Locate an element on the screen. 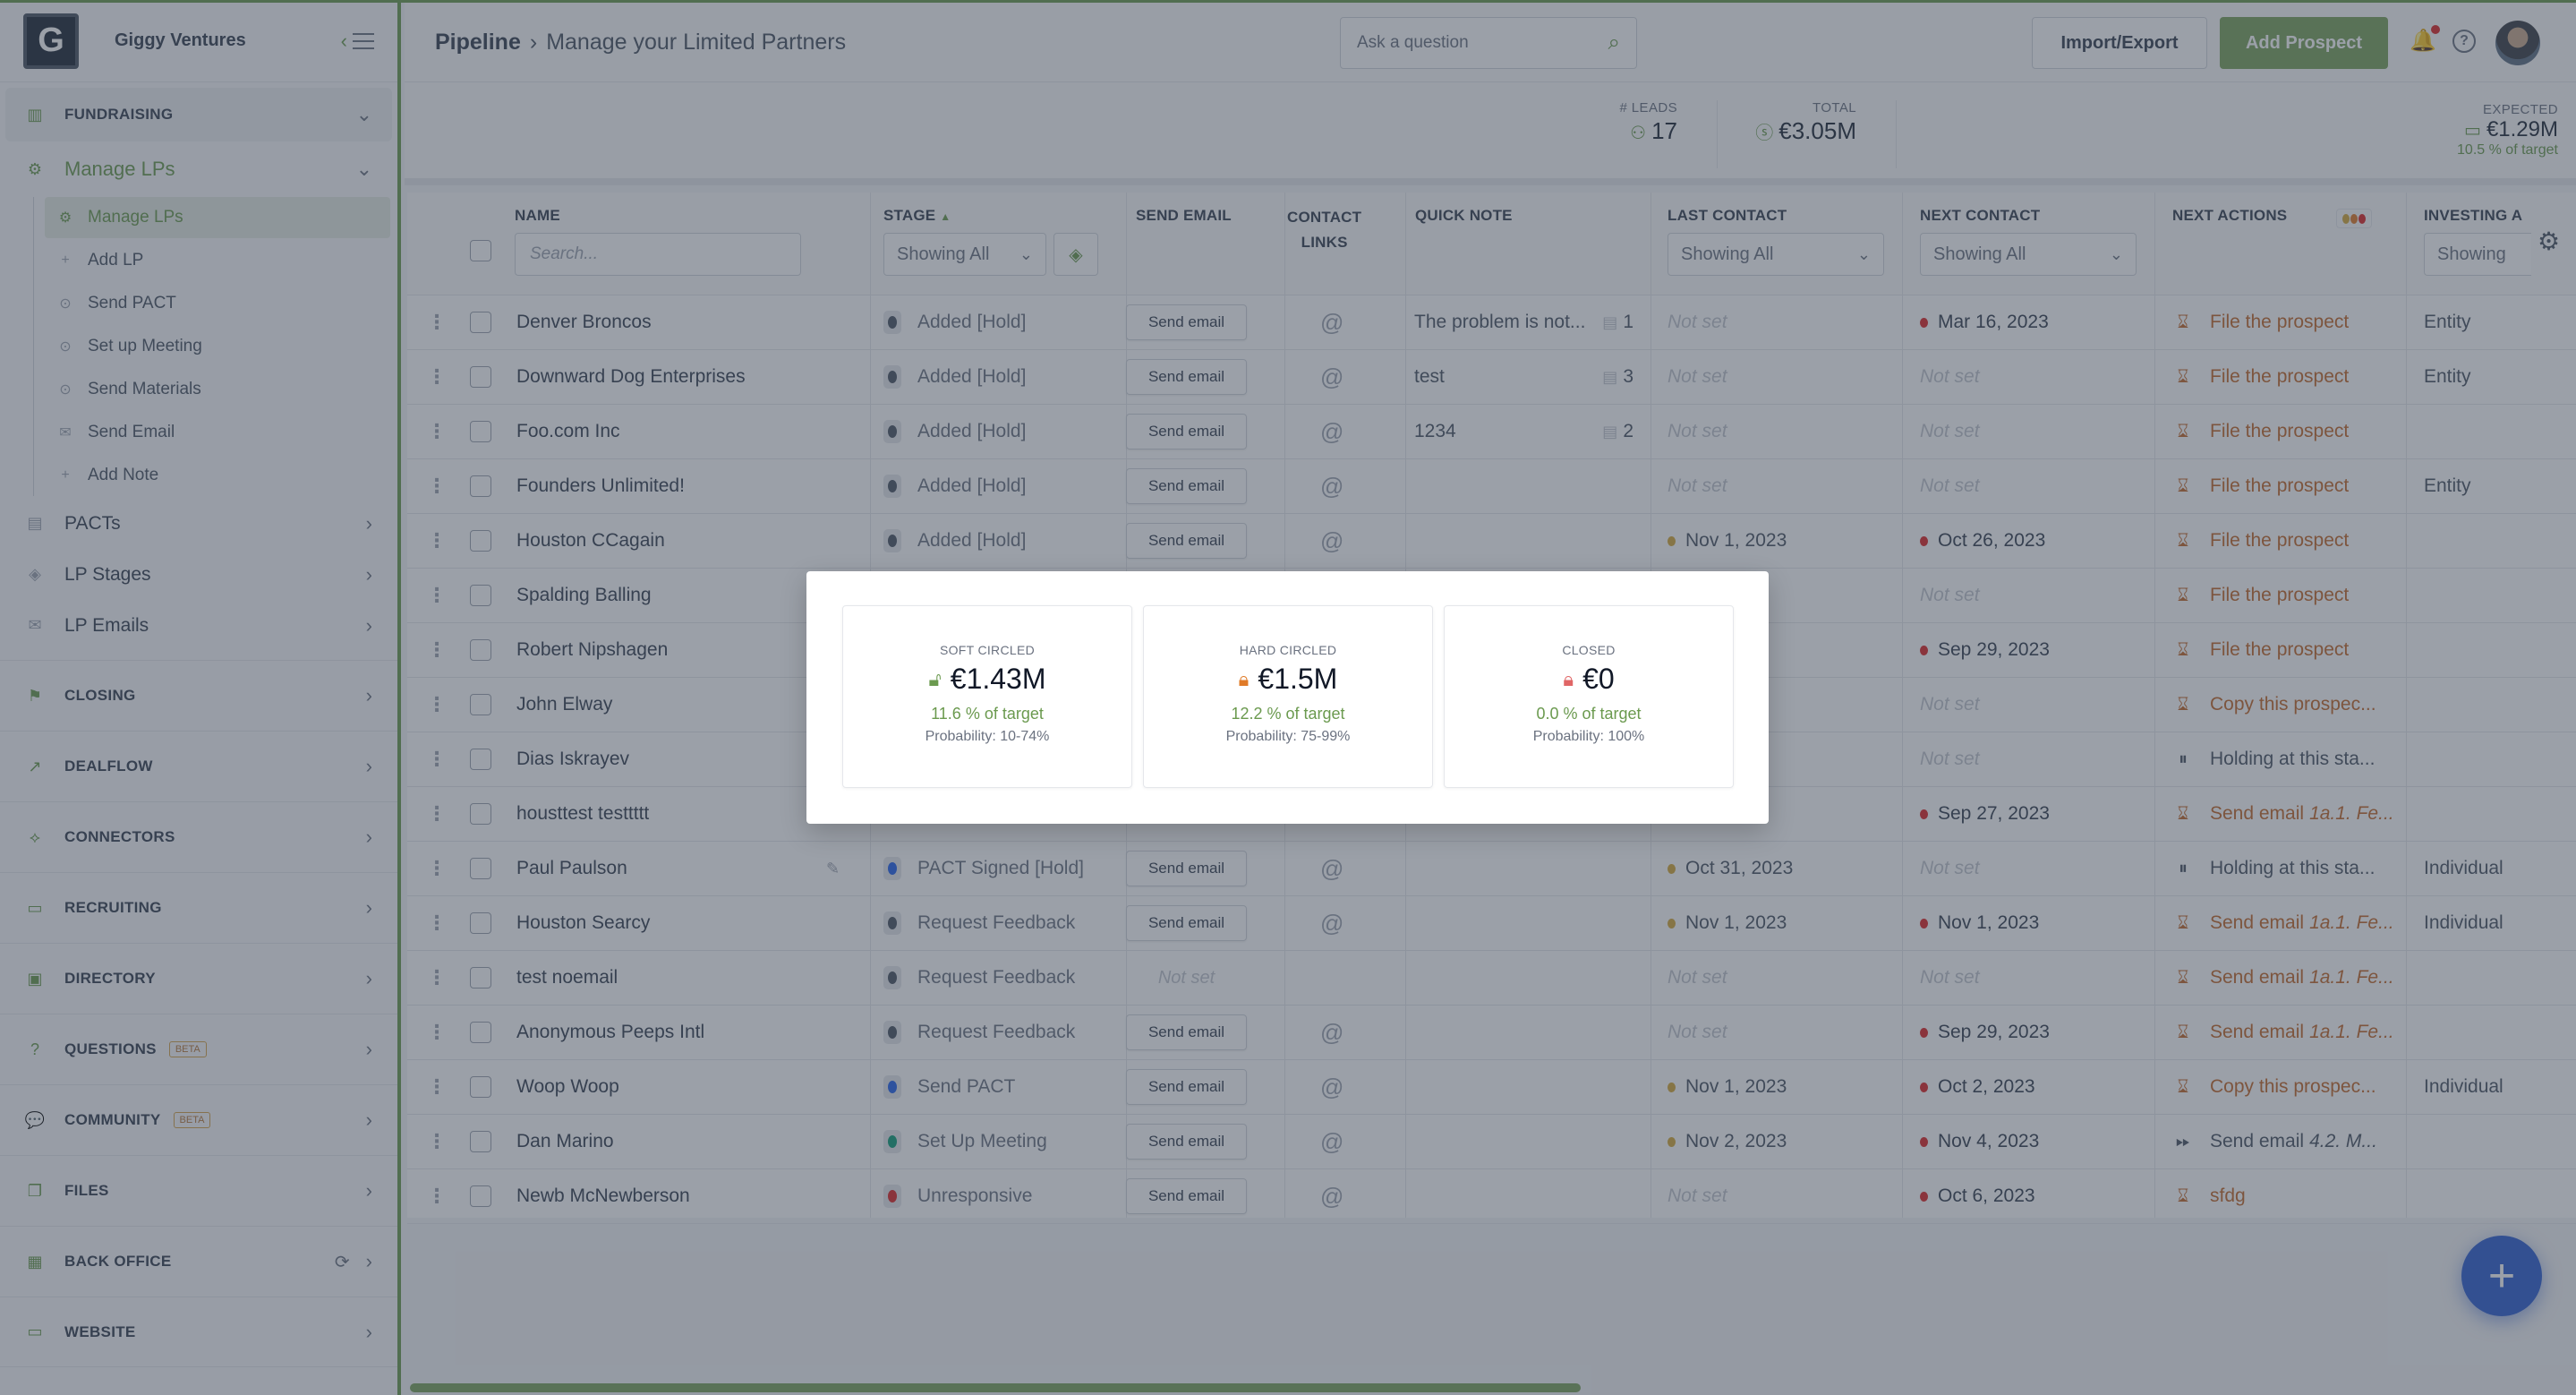 This screenshot has height=1395, width=2576. lock-icon: 🔒︎ is located at coordinates (1244, 678).